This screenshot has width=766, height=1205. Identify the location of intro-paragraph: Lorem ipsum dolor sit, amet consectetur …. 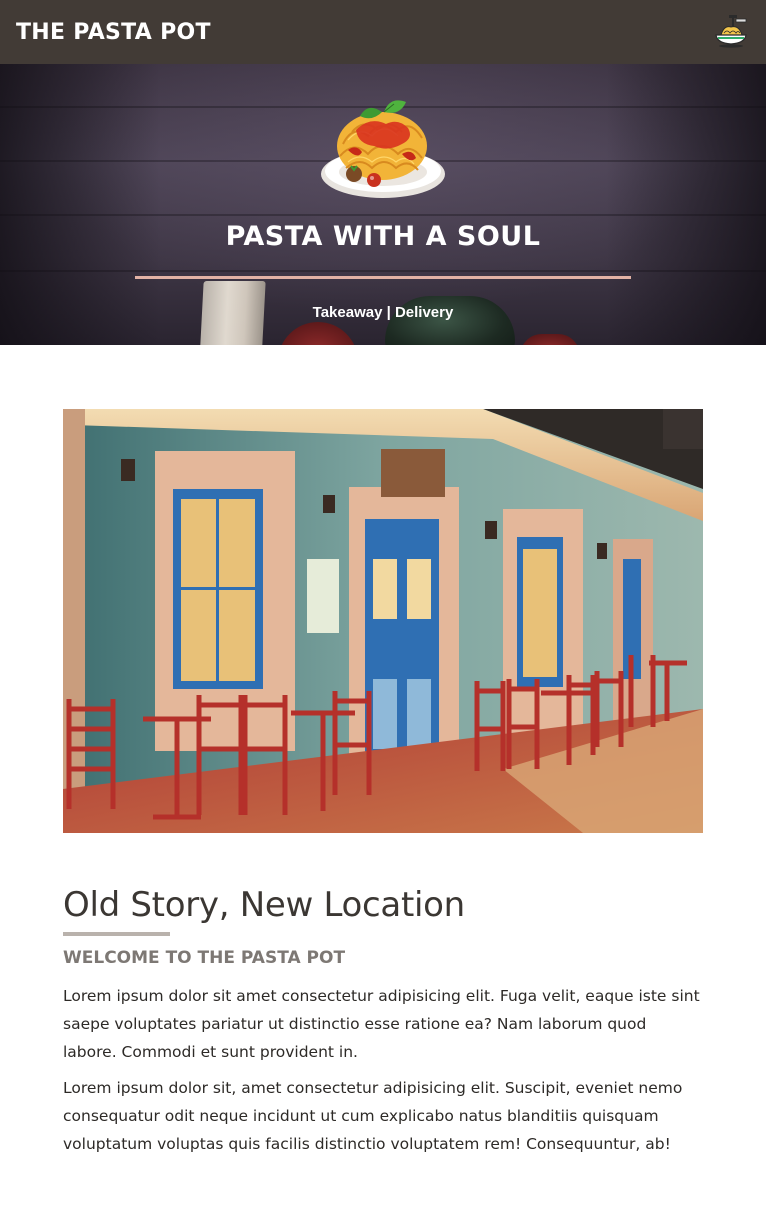
(373, 1116).